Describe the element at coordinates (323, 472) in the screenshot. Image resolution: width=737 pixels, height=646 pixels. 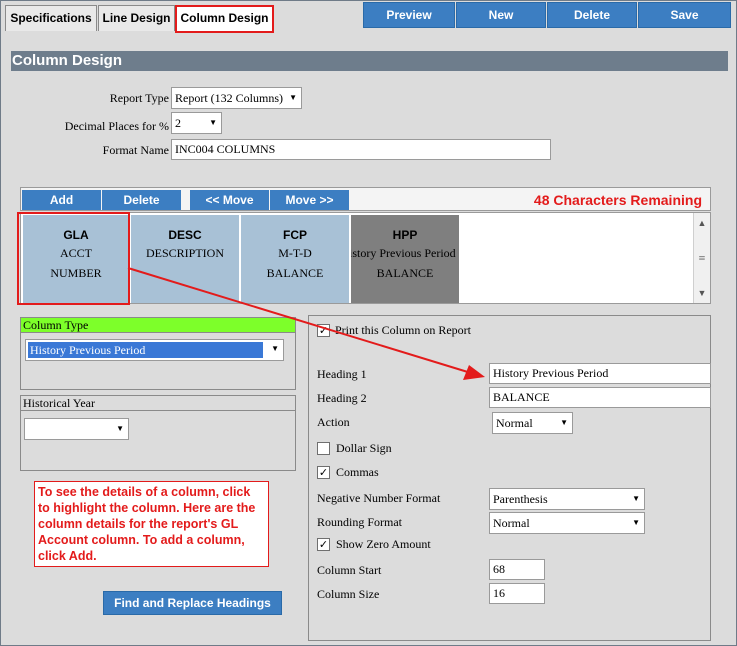
I see `commas-checkbox: ✓` at that location.